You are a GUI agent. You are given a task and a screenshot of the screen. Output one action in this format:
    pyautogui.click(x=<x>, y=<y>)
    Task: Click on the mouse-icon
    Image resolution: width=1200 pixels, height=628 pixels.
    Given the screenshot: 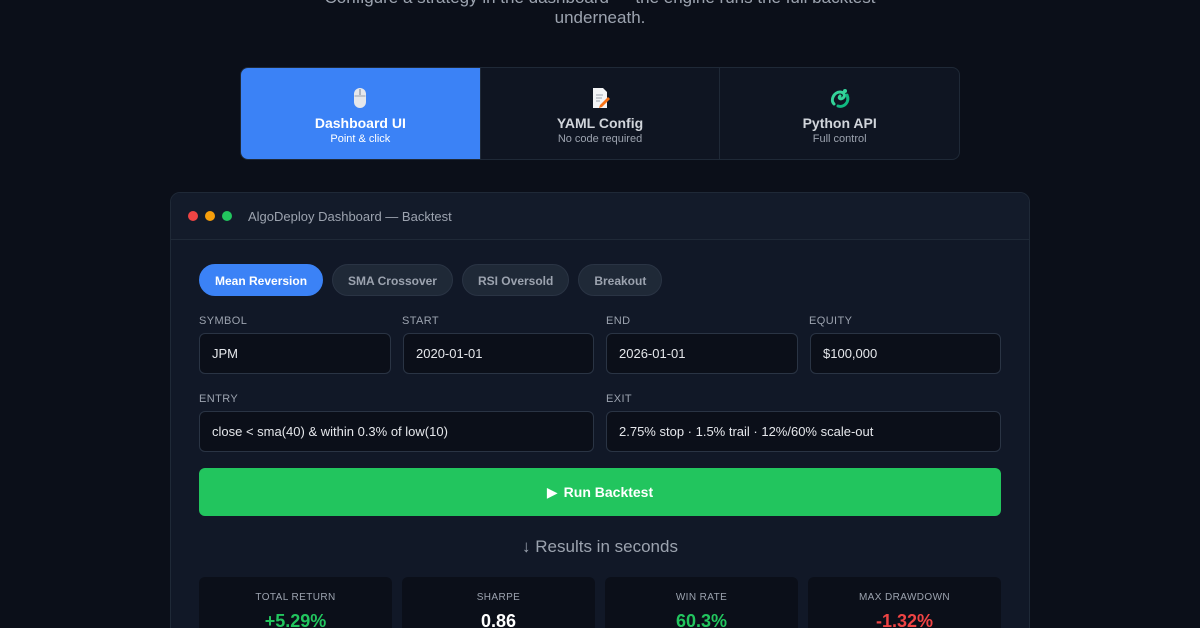 What is the action you would take?
    pyautogui.click(x=360, y=97)
    